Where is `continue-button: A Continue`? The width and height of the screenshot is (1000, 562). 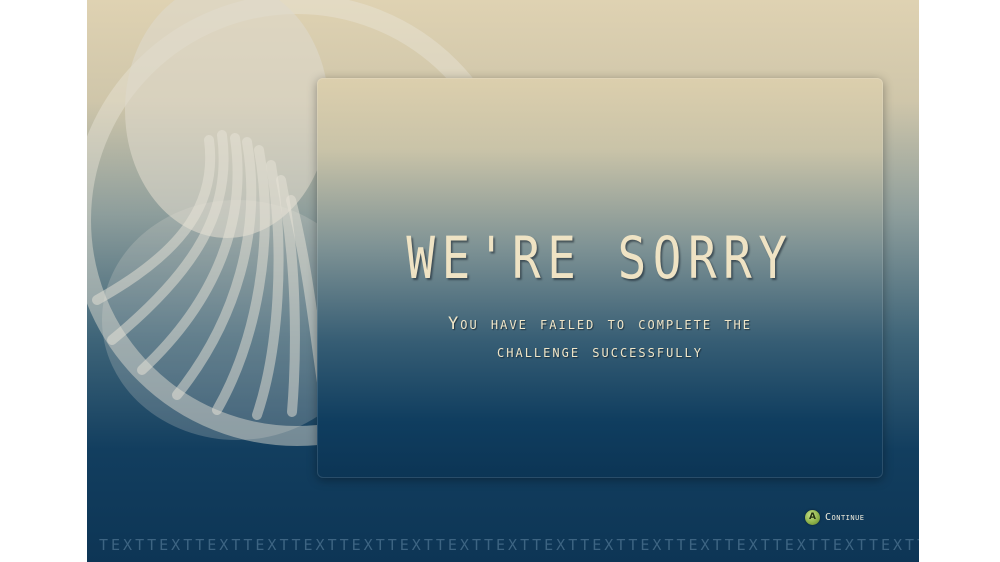 continue-button: A Continue is located at coordinates (835, 517).